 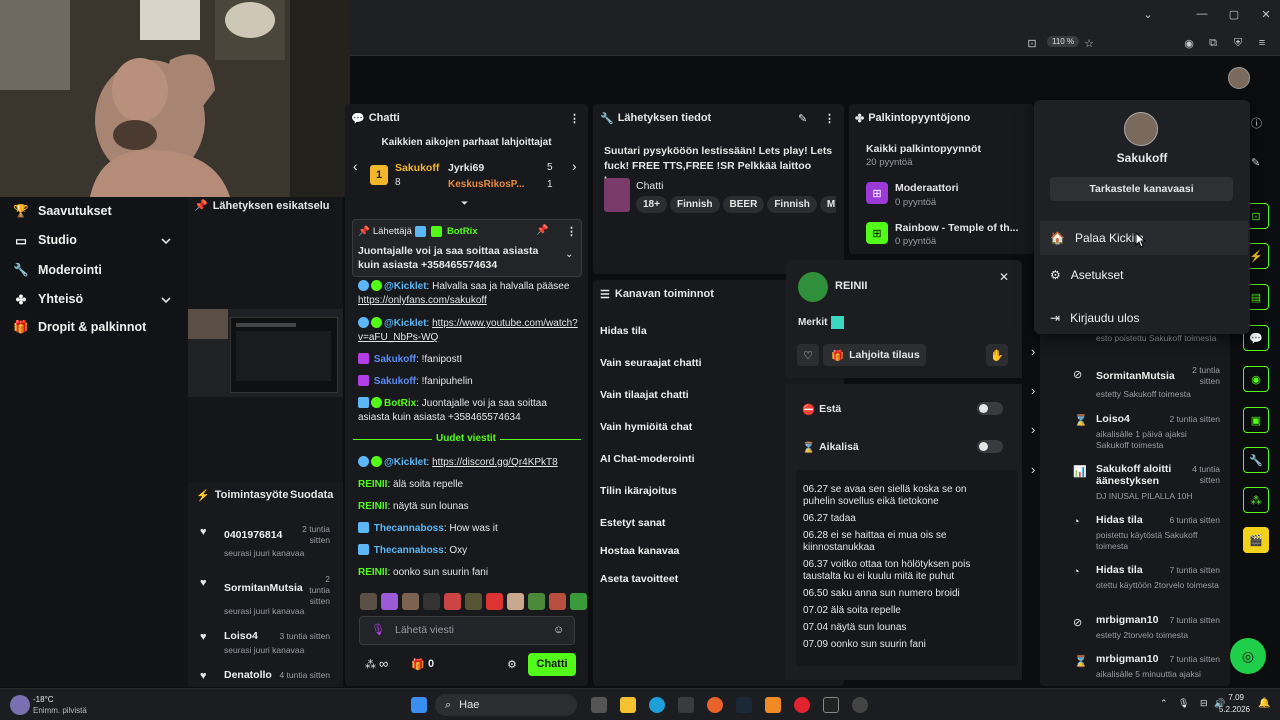 I want to click on maximize-icon: ▢, so click(x=1234, y=14).